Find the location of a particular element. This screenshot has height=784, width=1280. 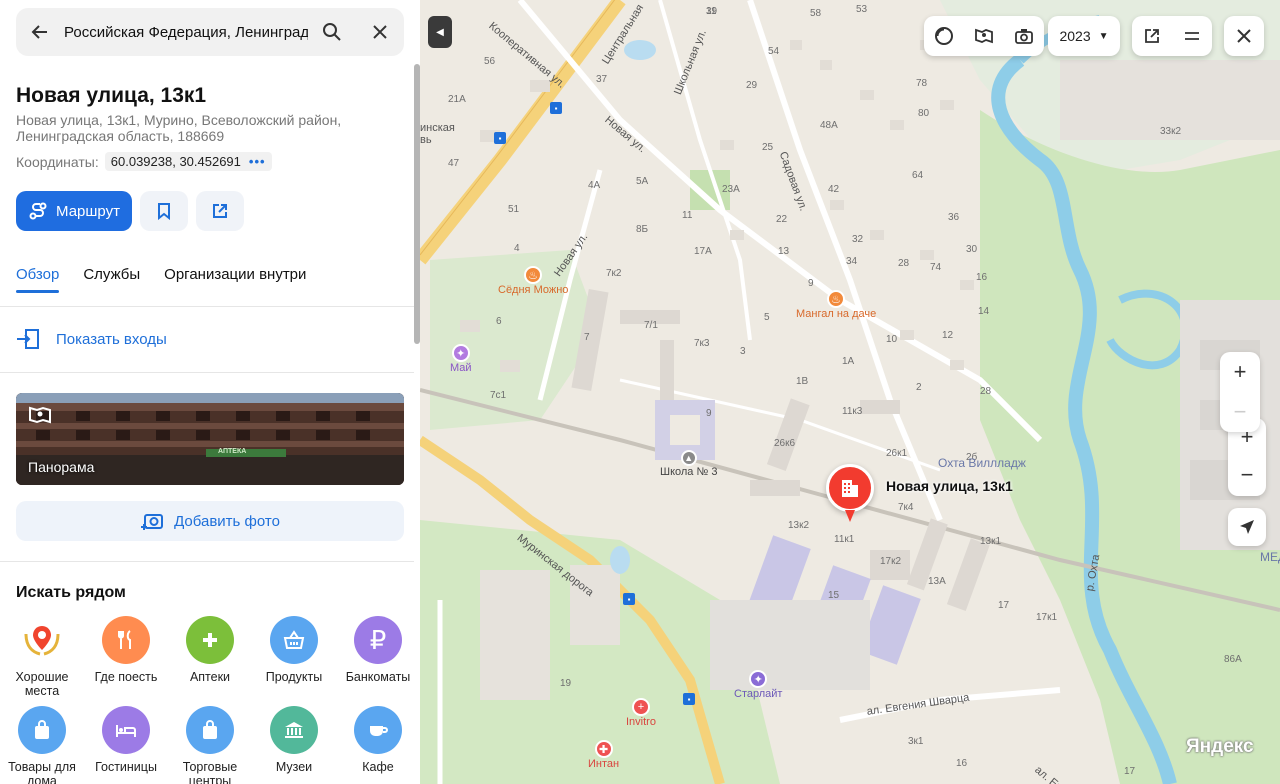

zoom-out-button-secondary: − is located at coordinates (1247, 475).